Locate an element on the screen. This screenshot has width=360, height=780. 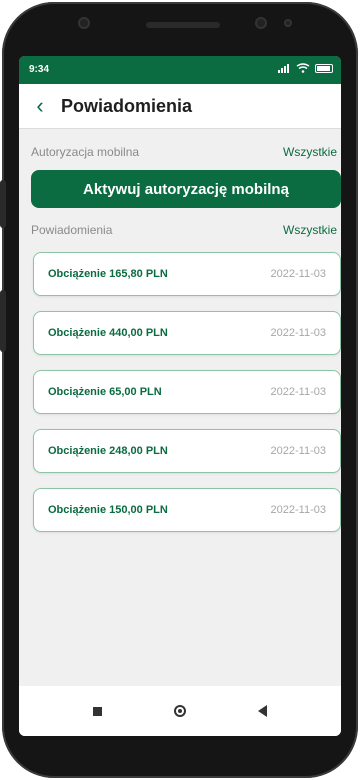
notification-title: Obciążenie 65,00 PLN is located at coordinates (105, 392).